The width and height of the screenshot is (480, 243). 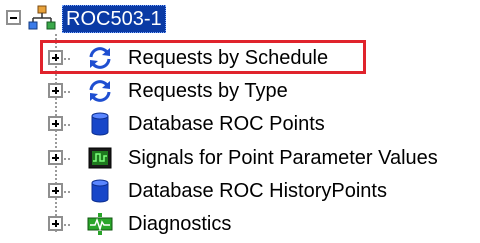 What do you see at coordinates (100, 91) in the screenshot?
I see `refresh-arrows-icon` at bounding box center [100, 91].